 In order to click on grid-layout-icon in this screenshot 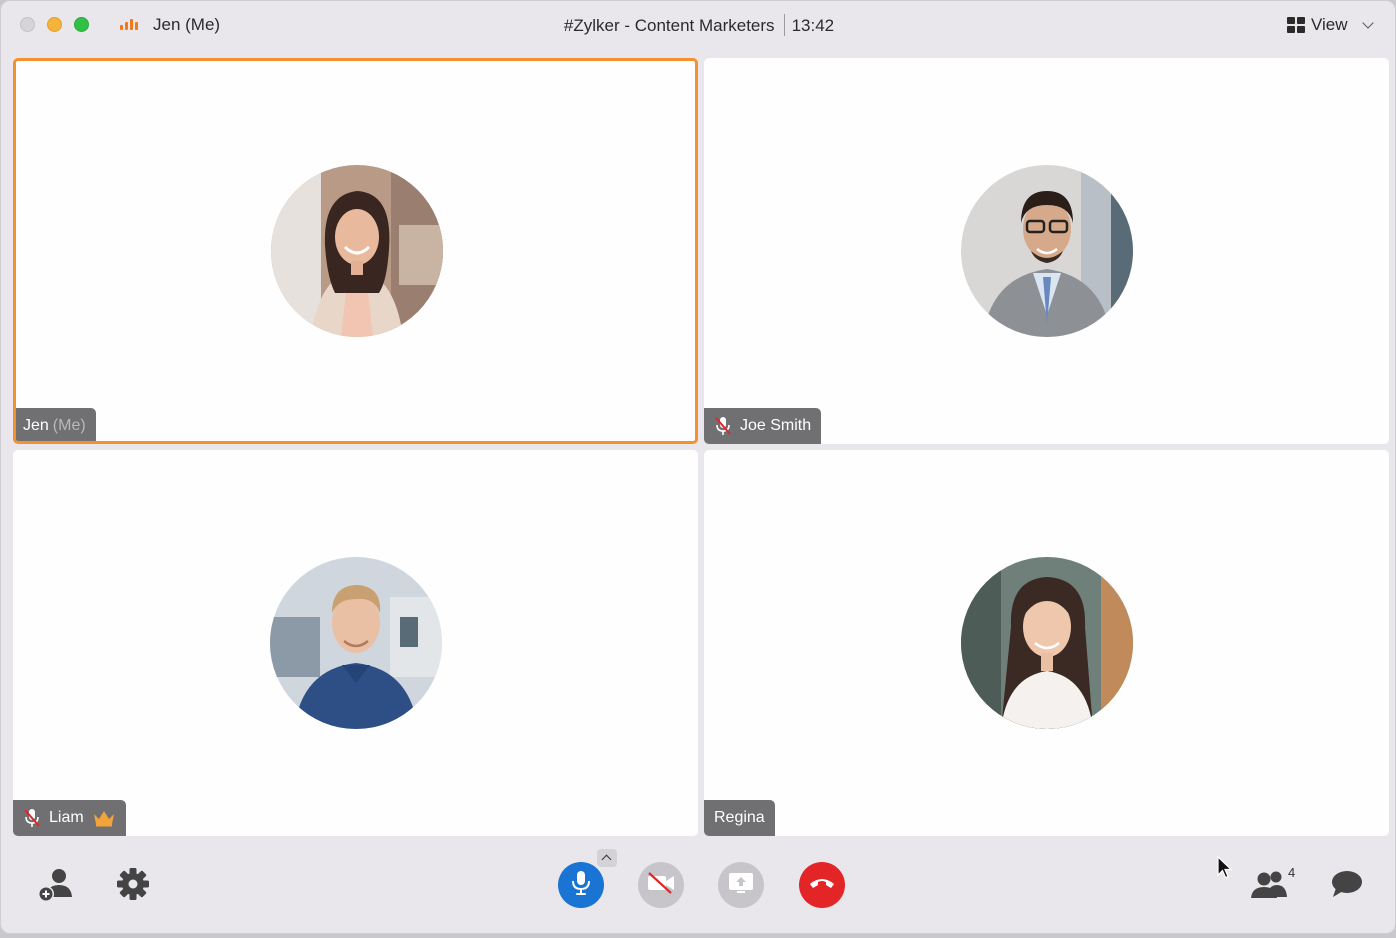, I will do `click(1296, 25)`.